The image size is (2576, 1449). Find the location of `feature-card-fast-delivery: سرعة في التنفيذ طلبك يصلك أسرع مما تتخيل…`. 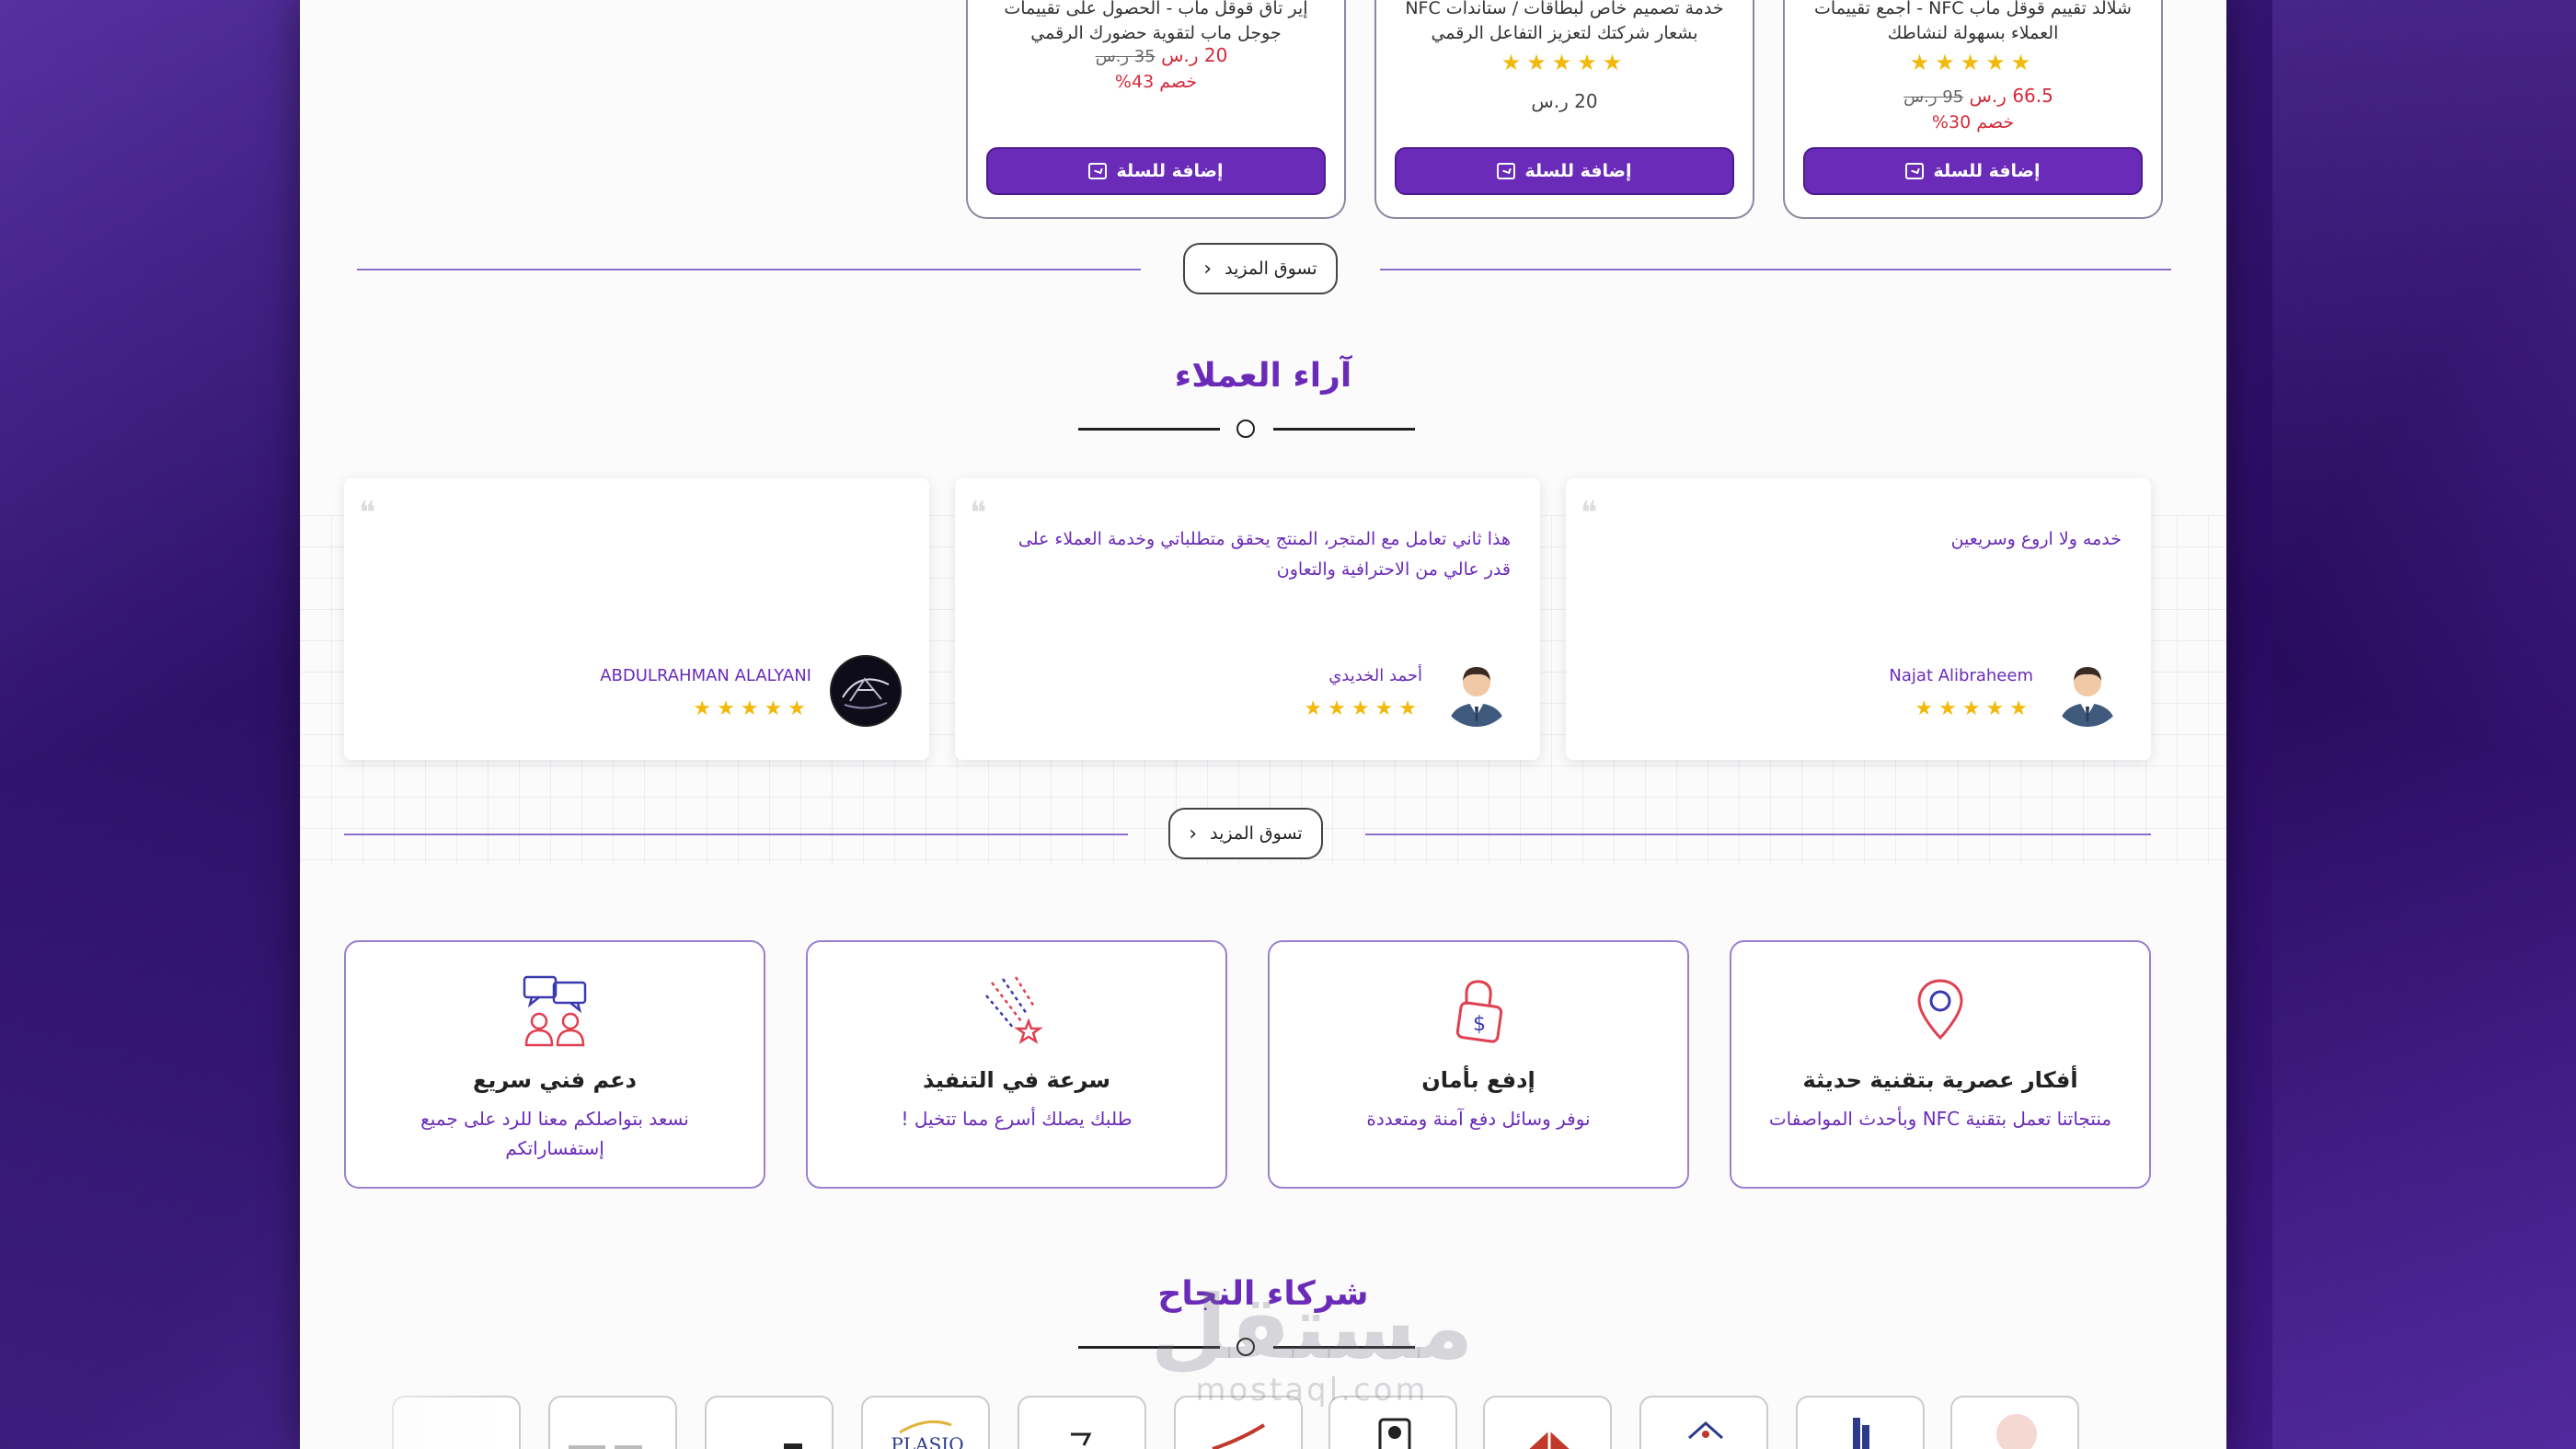

feature-card-fast-delivery: سرعة في التنفيذ طلبك يصلك أسرع مما تتخيل… is located at coordinates (1016, 1064).